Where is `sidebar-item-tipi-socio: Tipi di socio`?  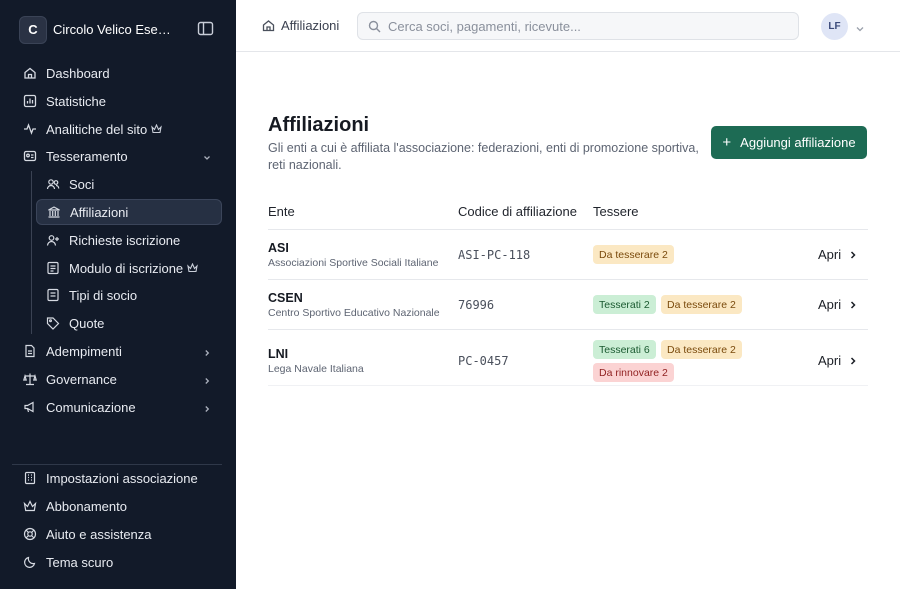
sidebar-item-tipi-socio: Tipi di socio is located at coordinates (129, 295).